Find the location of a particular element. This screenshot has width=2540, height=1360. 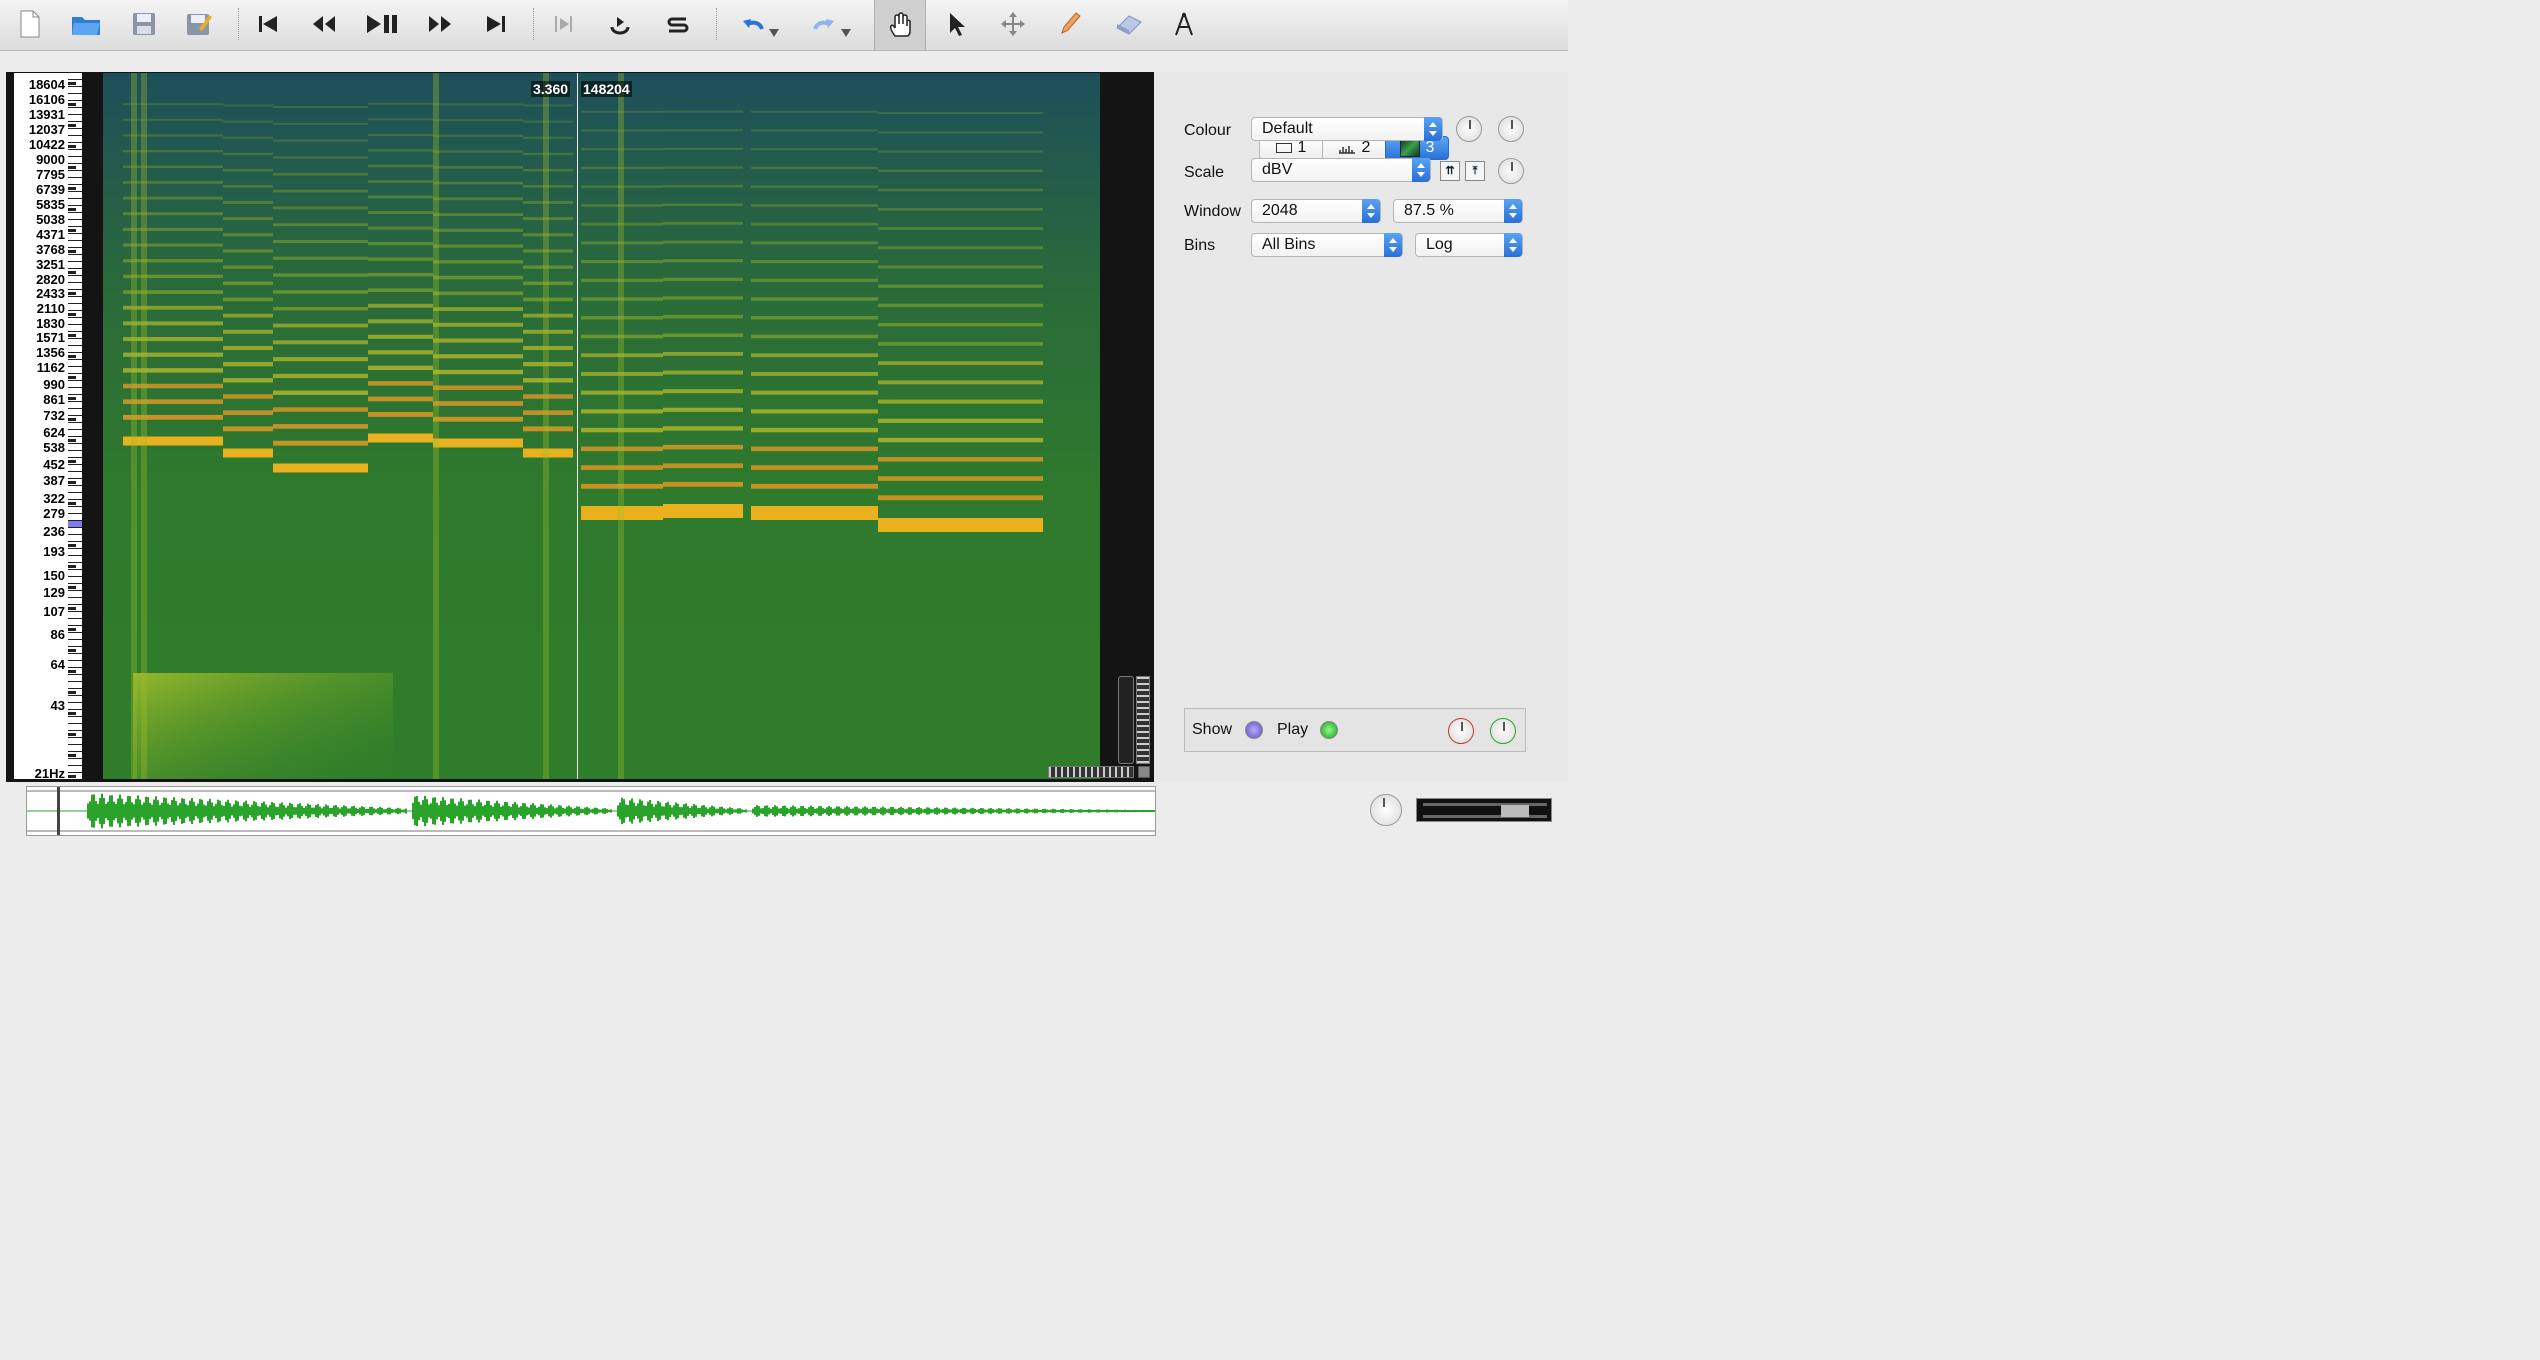

window-label: Window is located at coordinates (1212, 211).